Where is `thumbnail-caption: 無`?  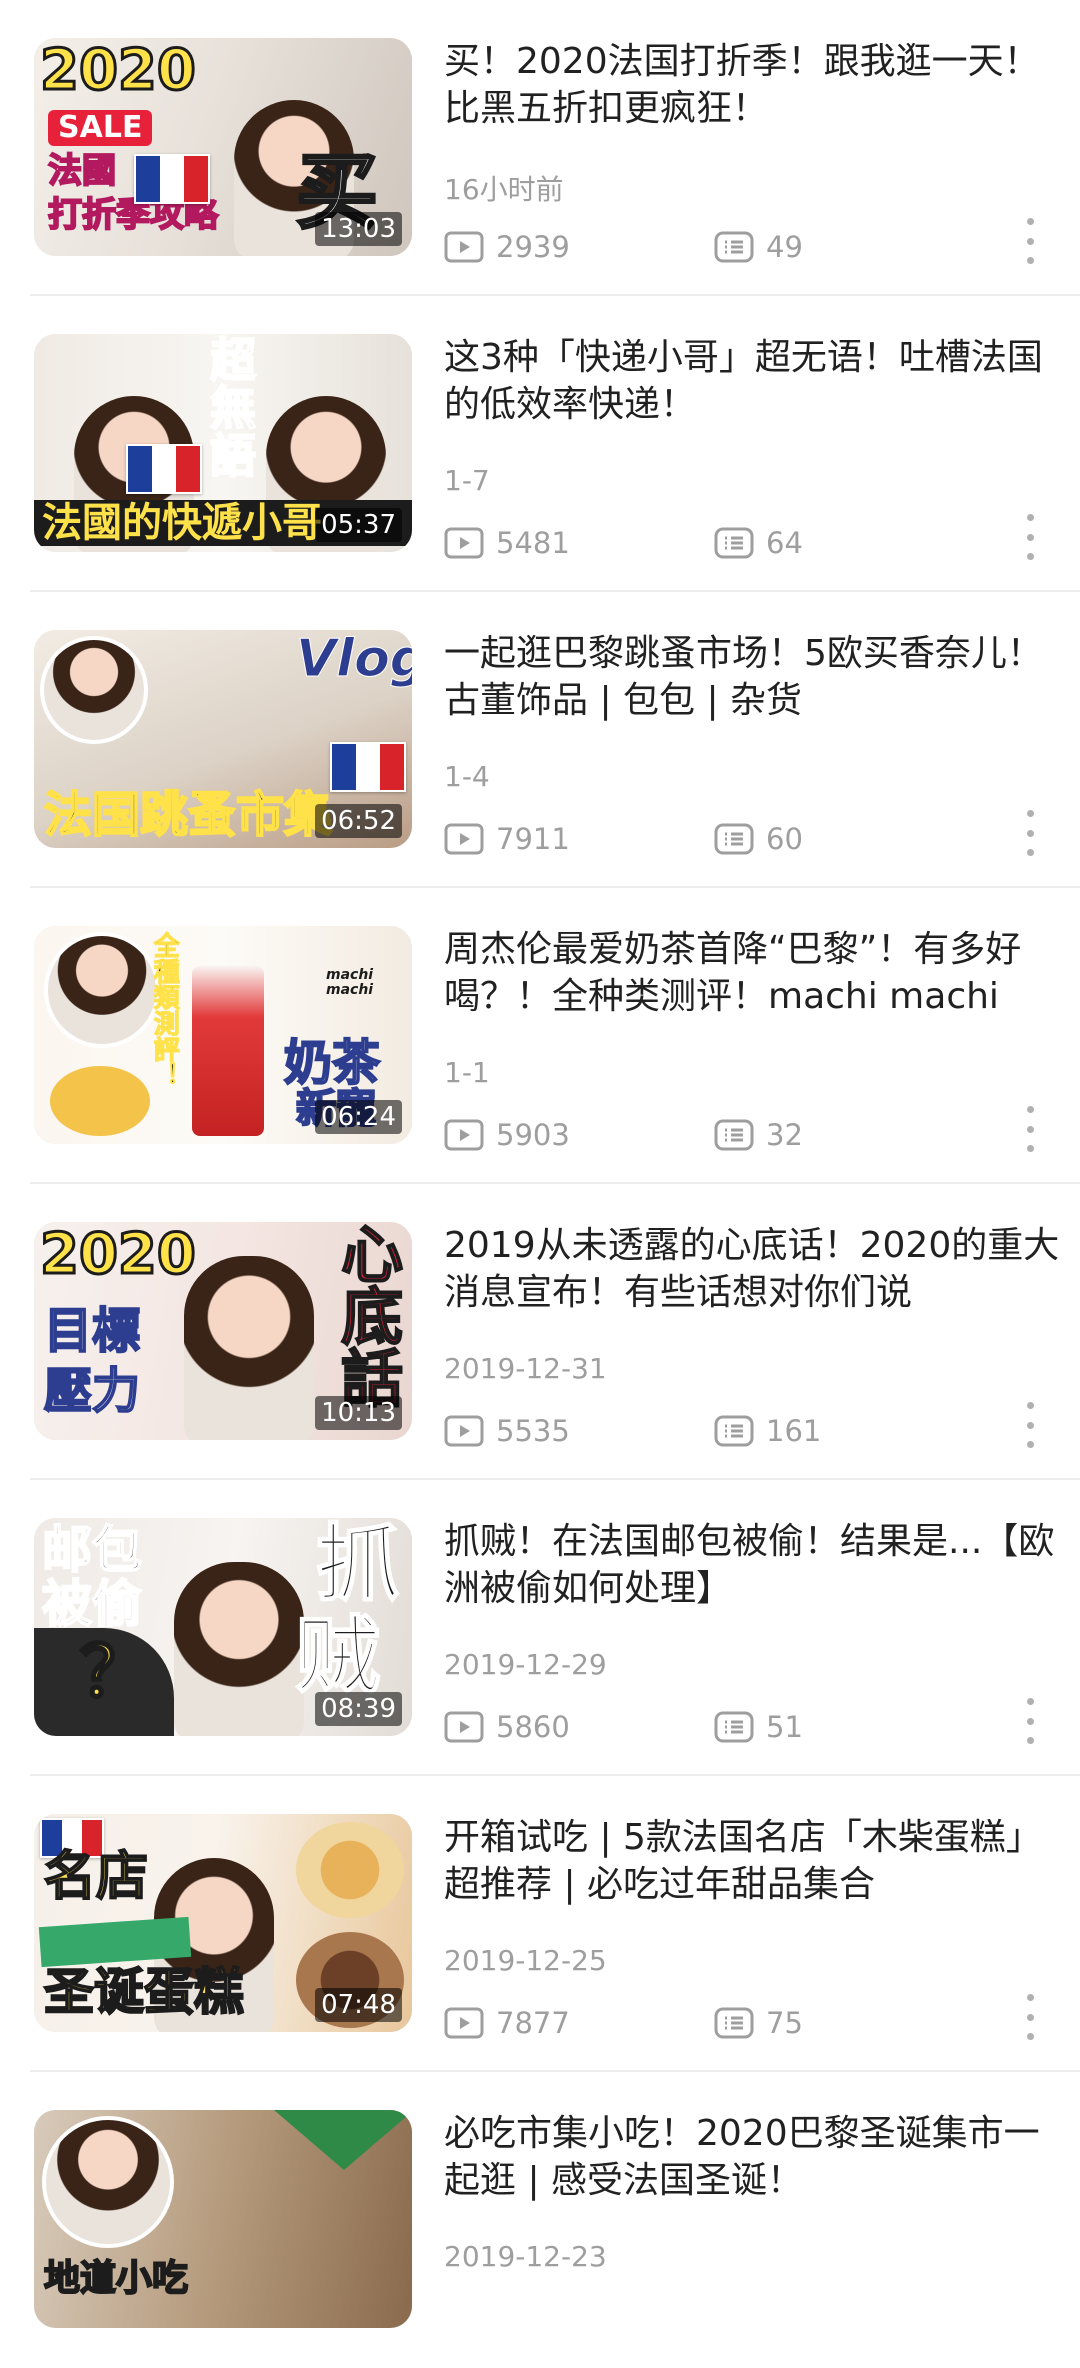
thumbnail-caption: 無 is located at coordinates (233, 408).